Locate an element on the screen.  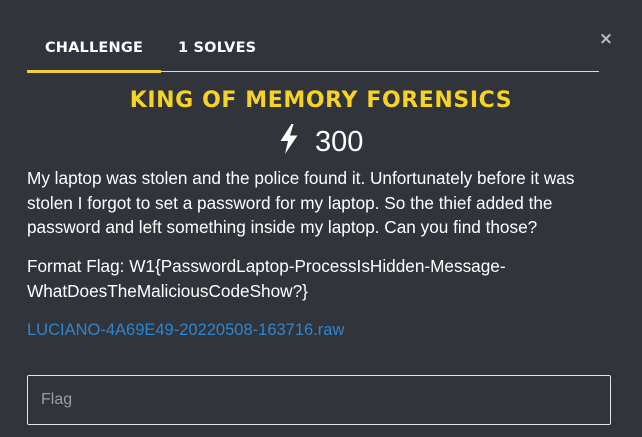
lightning-bolt-icon is located at coordinates (289, 139).